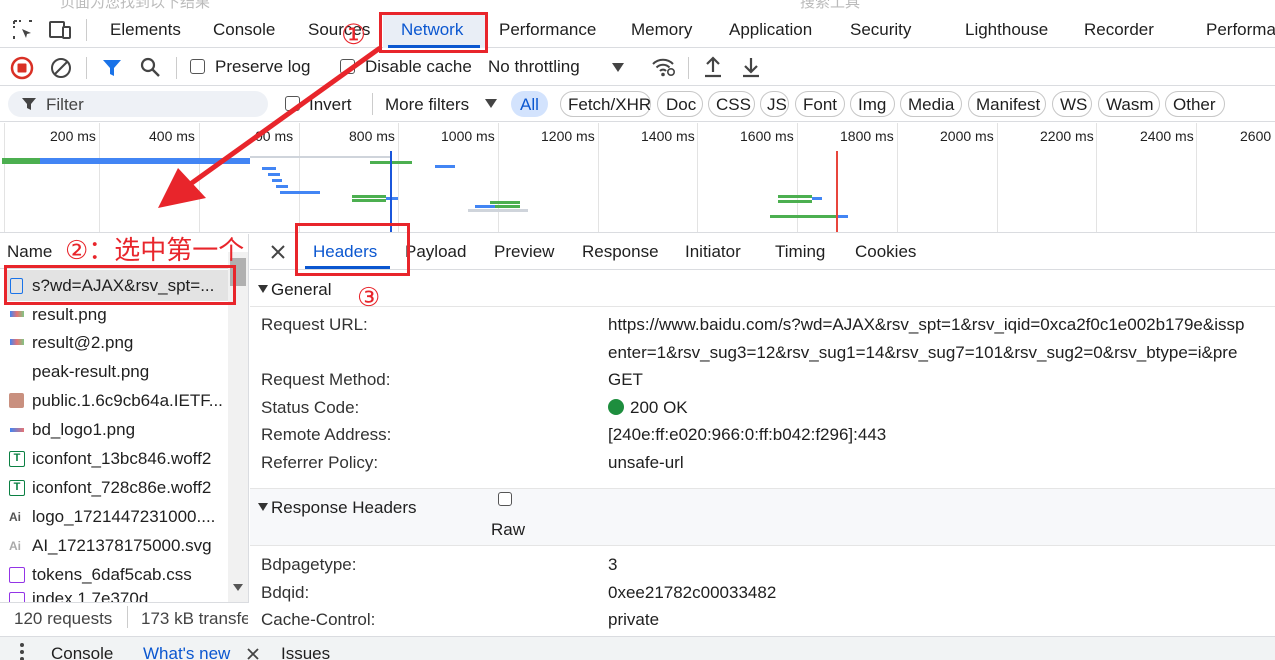  What do you see at coordinates (659, 407) in the screenshot?
I see `status-code-value: 200 OK` at bounding box center [659, 407].